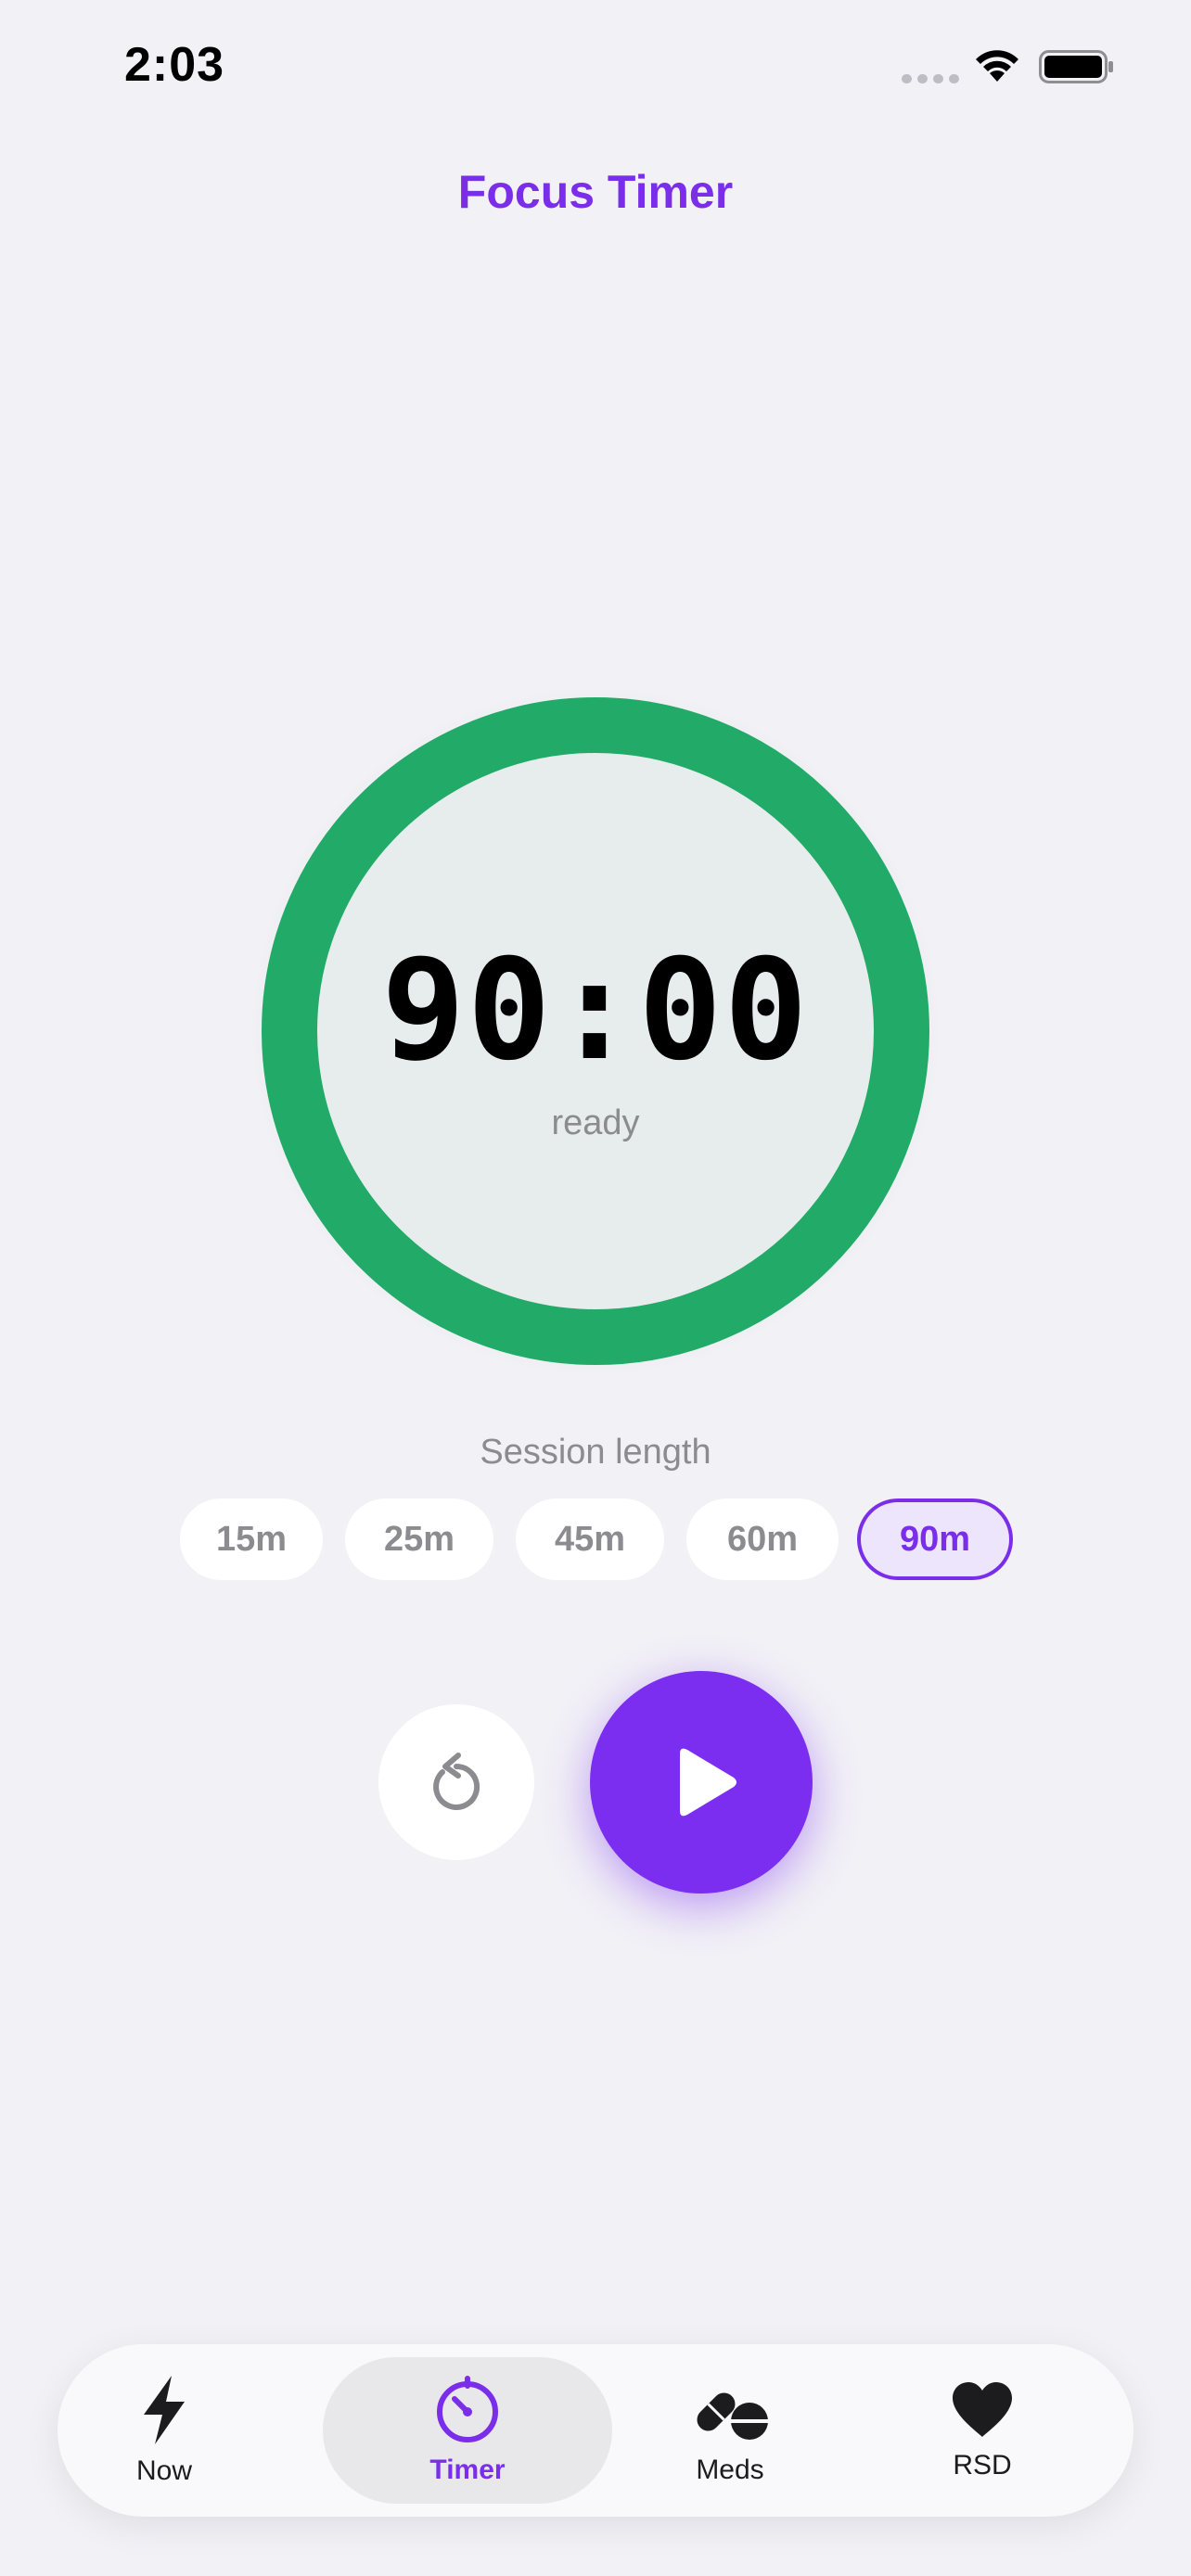 The height and width of the screenshot is (2576, 1191). I want to click on reset-icon, so click(456, 1781).